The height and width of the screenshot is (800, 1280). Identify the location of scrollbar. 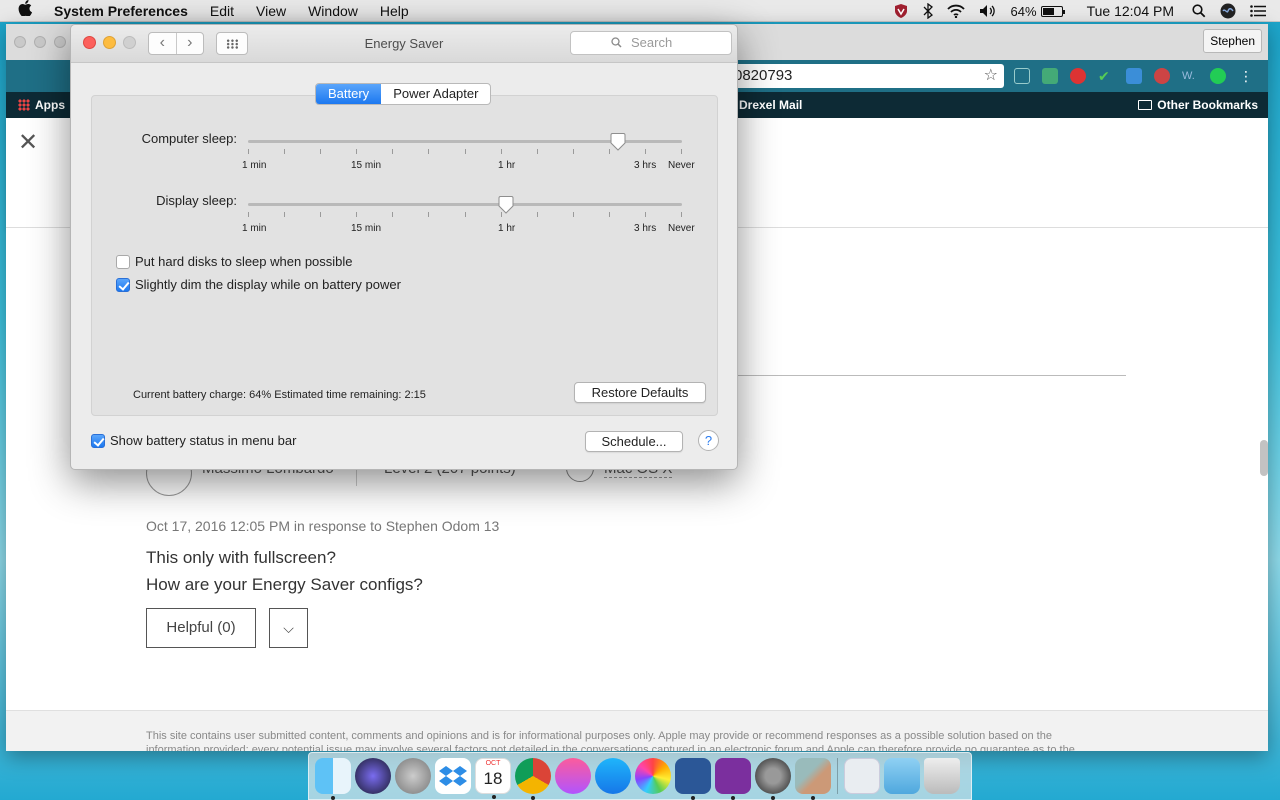
(1264, 458).